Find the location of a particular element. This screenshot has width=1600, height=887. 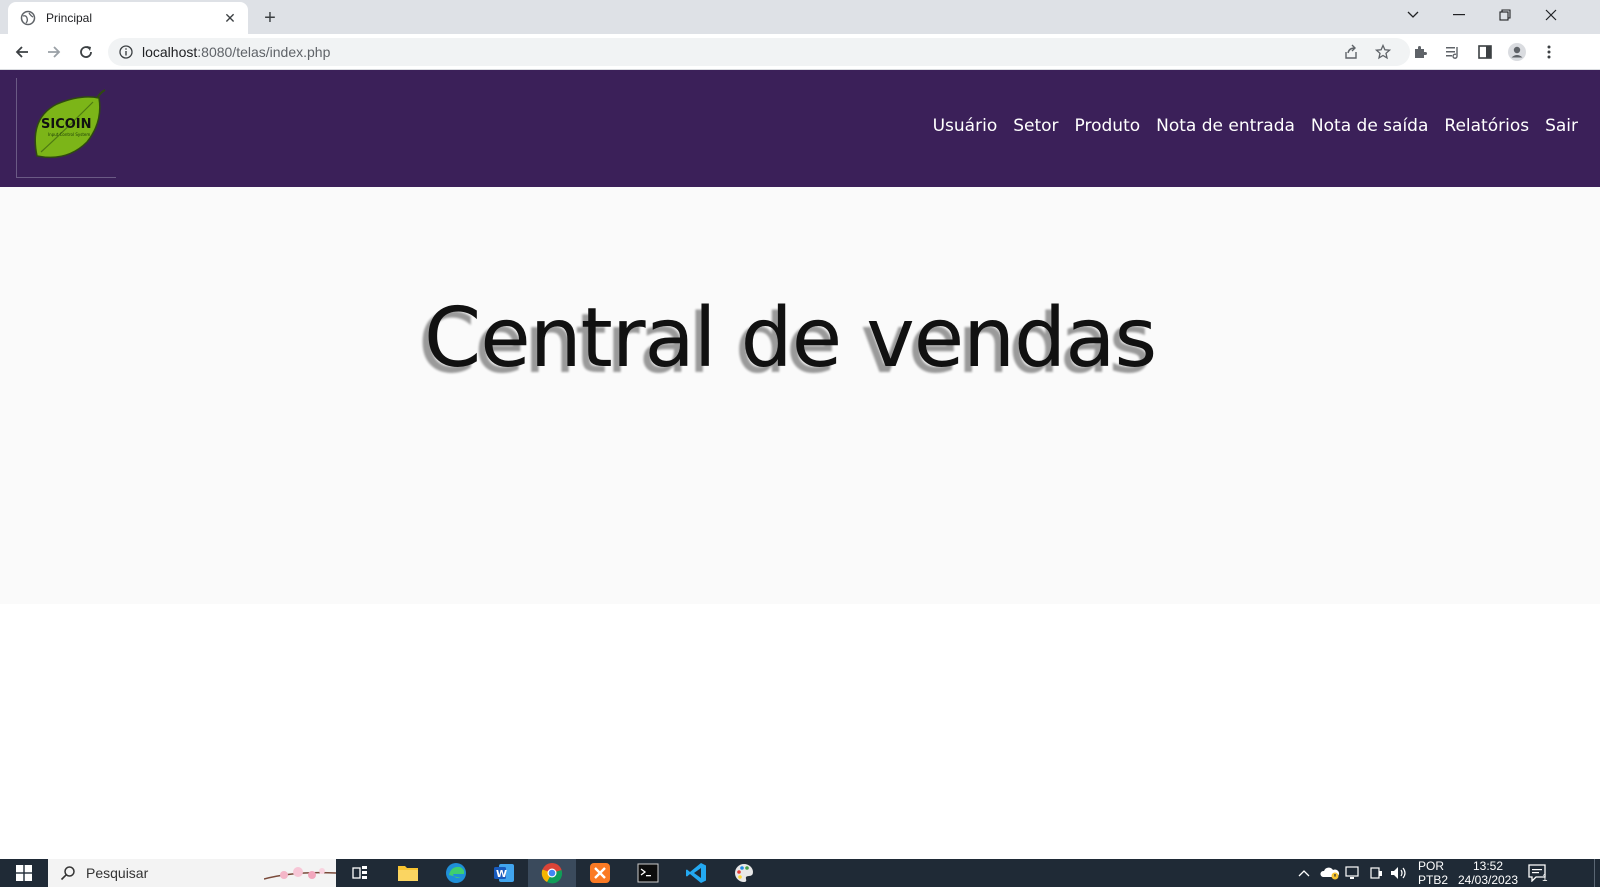

os-taskbar: Pesquisar W POR PTB2 13:52 24/03/2023 1 is located at coordinates (800, 873).